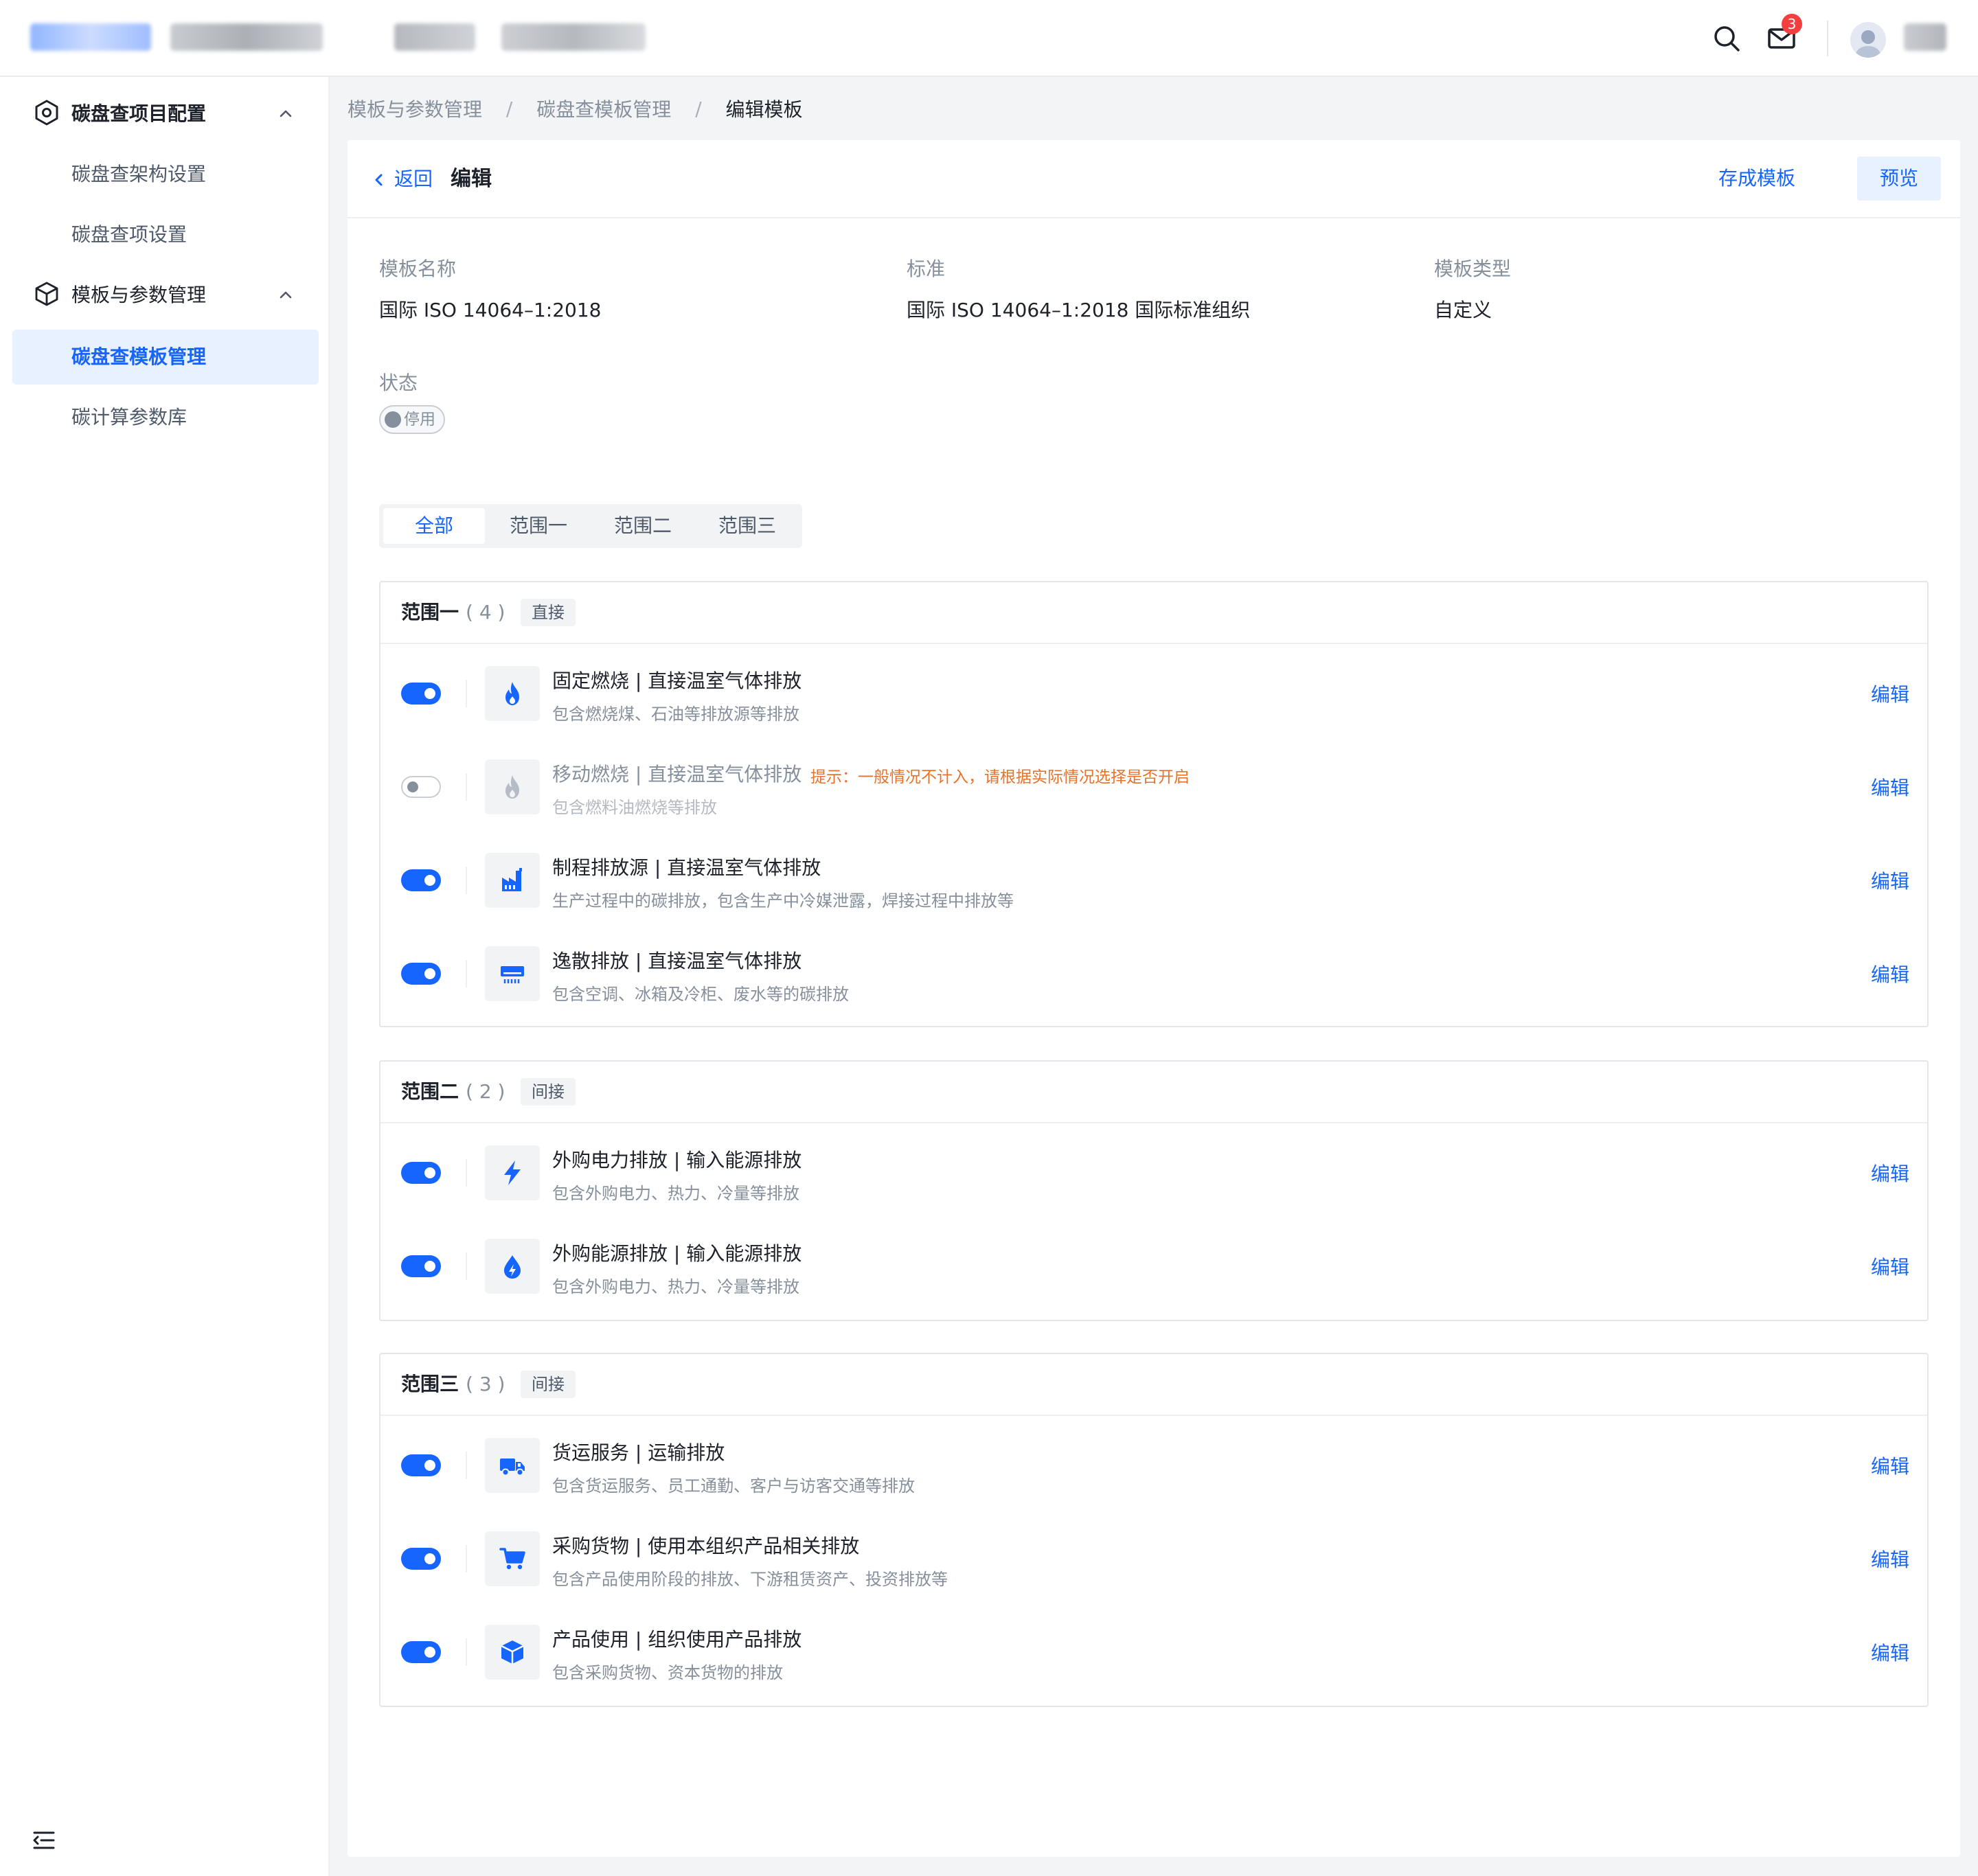 The image size is (1978, 1876). What do you see at coordinates (139, 295) in the screenshot?
I see `sidebar-group-label: 模板与参数管理` at bounding box center [139, 295].